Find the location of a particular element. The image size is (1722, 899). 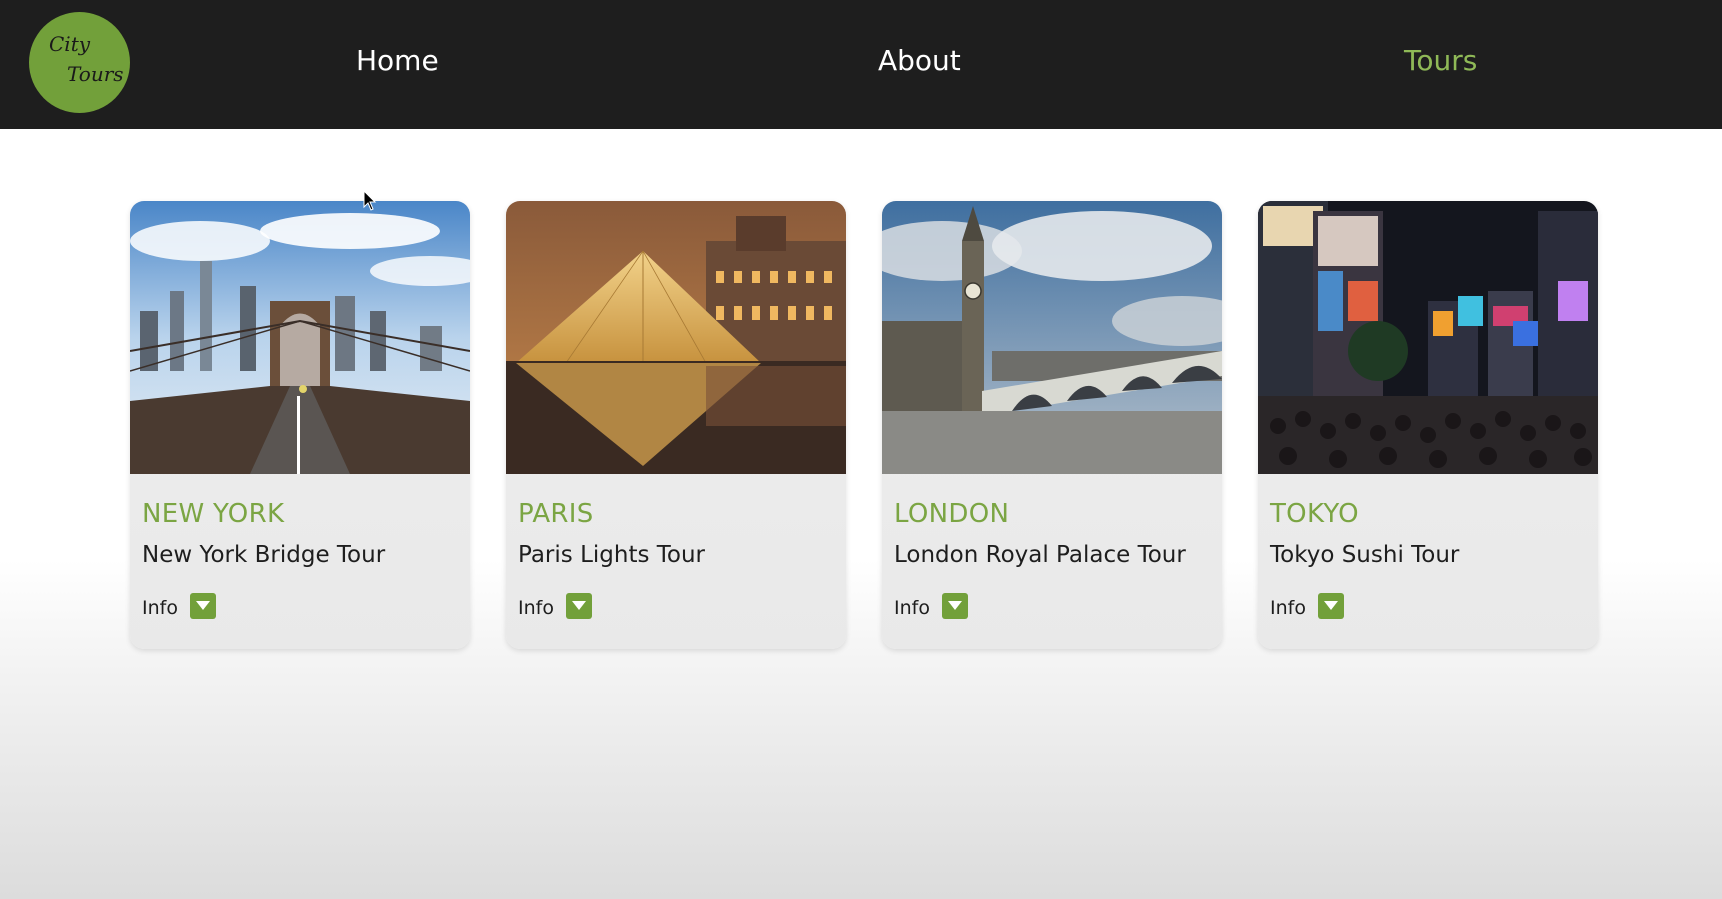

tour-city: NEW YORK is located at coordinates (213, 514).